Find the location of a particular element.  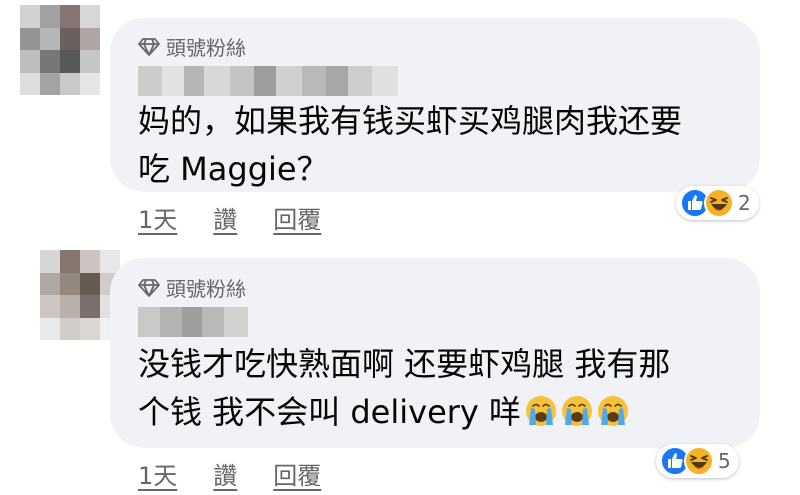

comment-line-1: 妈的，如果我有钱买虾买鸡腿肉我还要 is located at coordinates (410, 121).